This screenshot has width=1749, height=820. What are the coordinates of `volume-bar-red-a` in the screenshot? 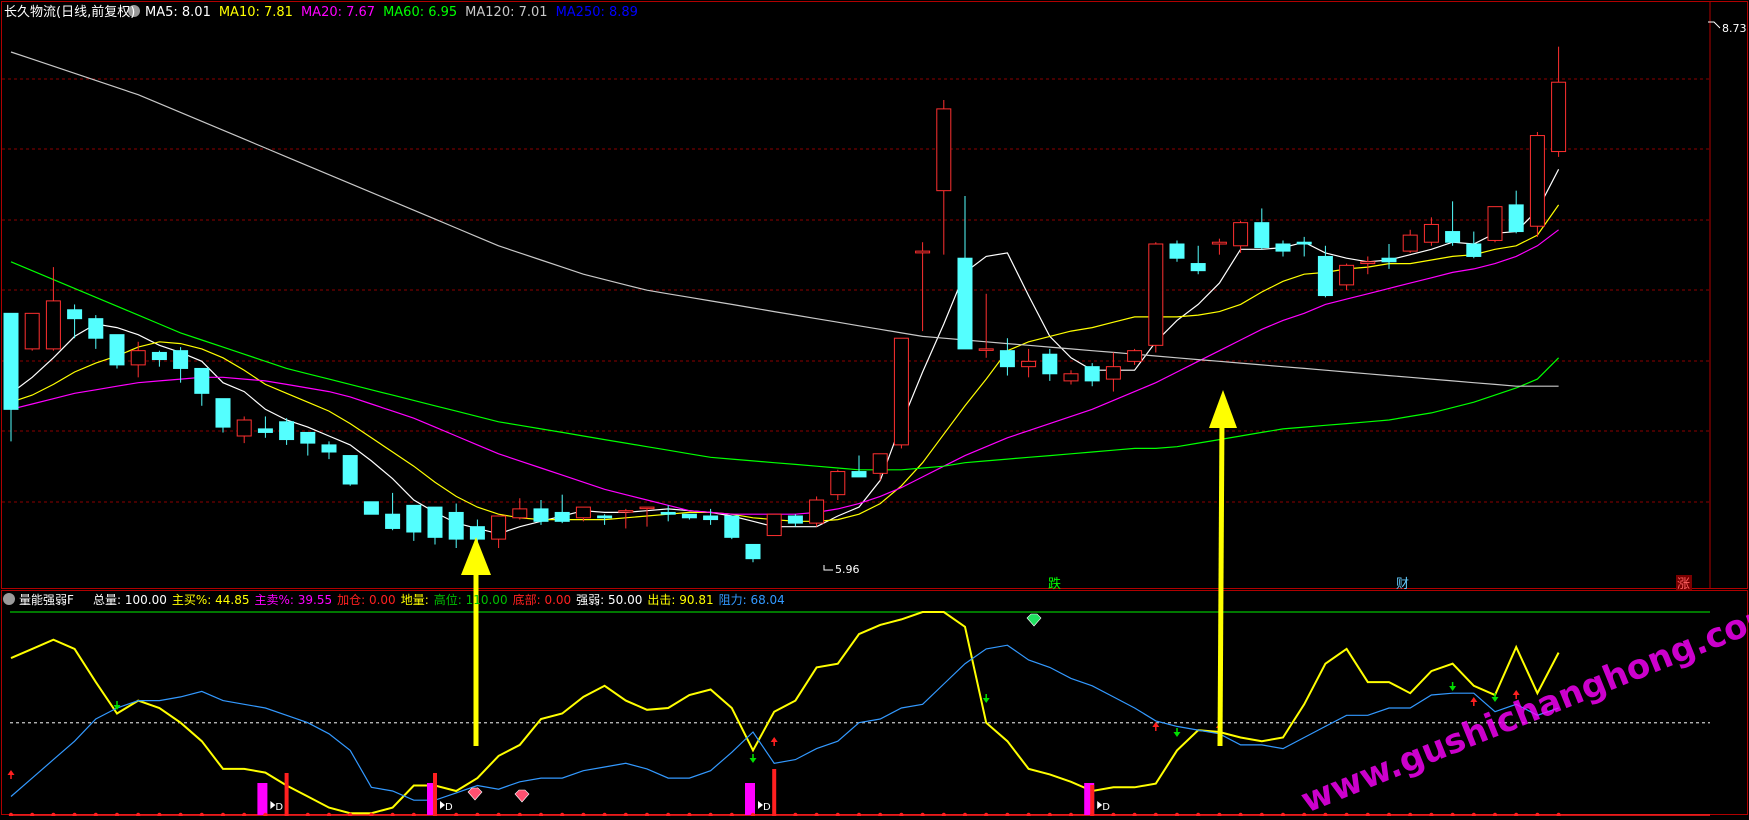 It's located at (286, 794).